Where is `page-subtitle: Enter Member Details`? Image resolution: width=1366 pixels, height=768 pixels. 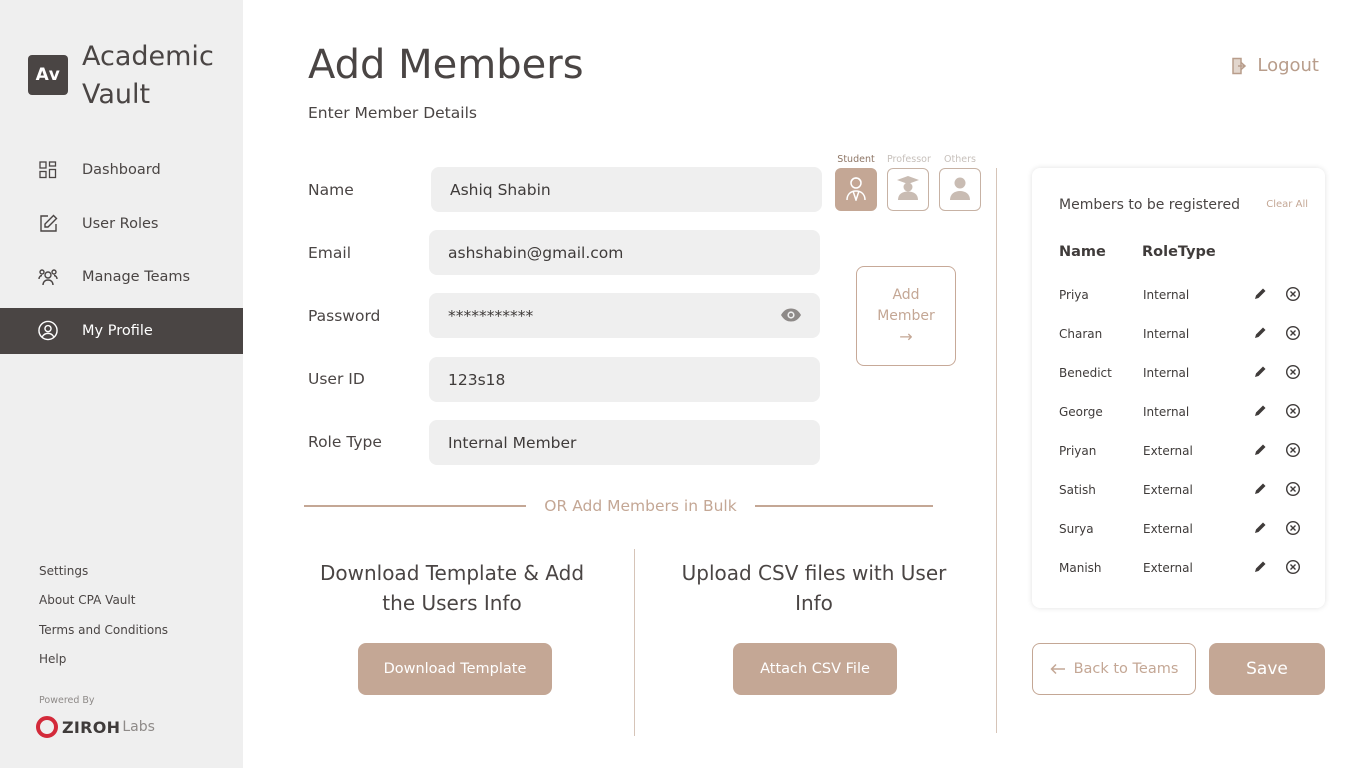
page-subtitle: Enter Member Details is located at coordinates (392, 113).